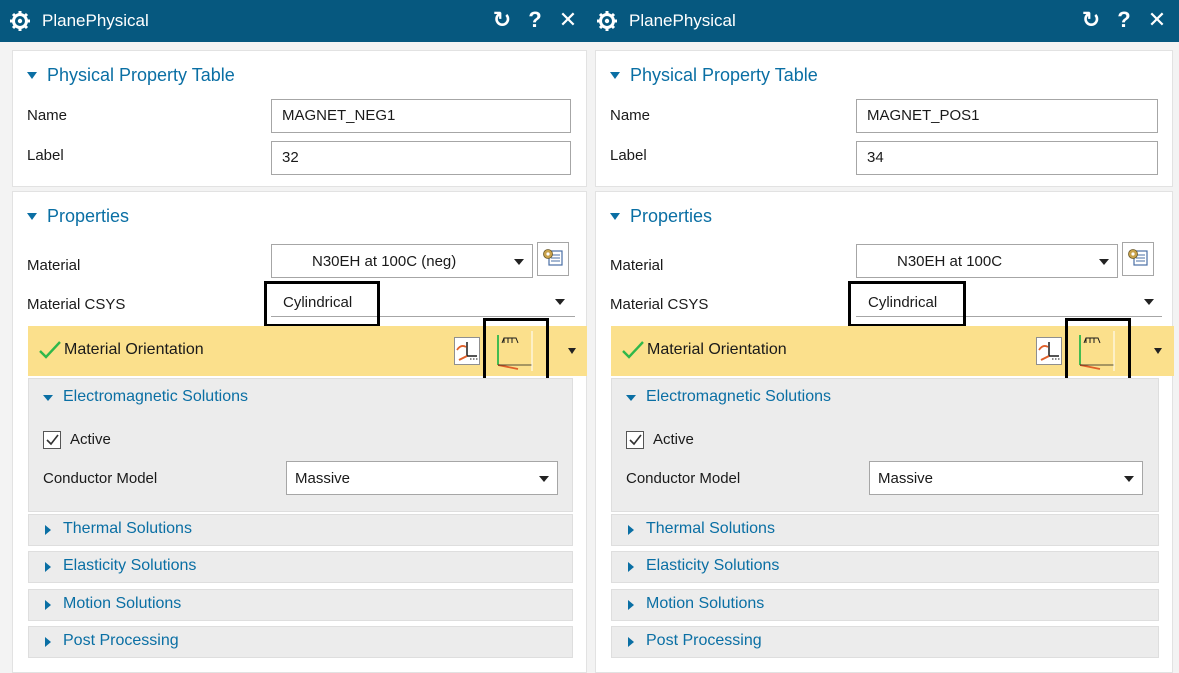 This screenshot has width=1179, height=673. Describe the element at coordinates (45, 155) in the screenshot. I see `label-label: Label` at that location.